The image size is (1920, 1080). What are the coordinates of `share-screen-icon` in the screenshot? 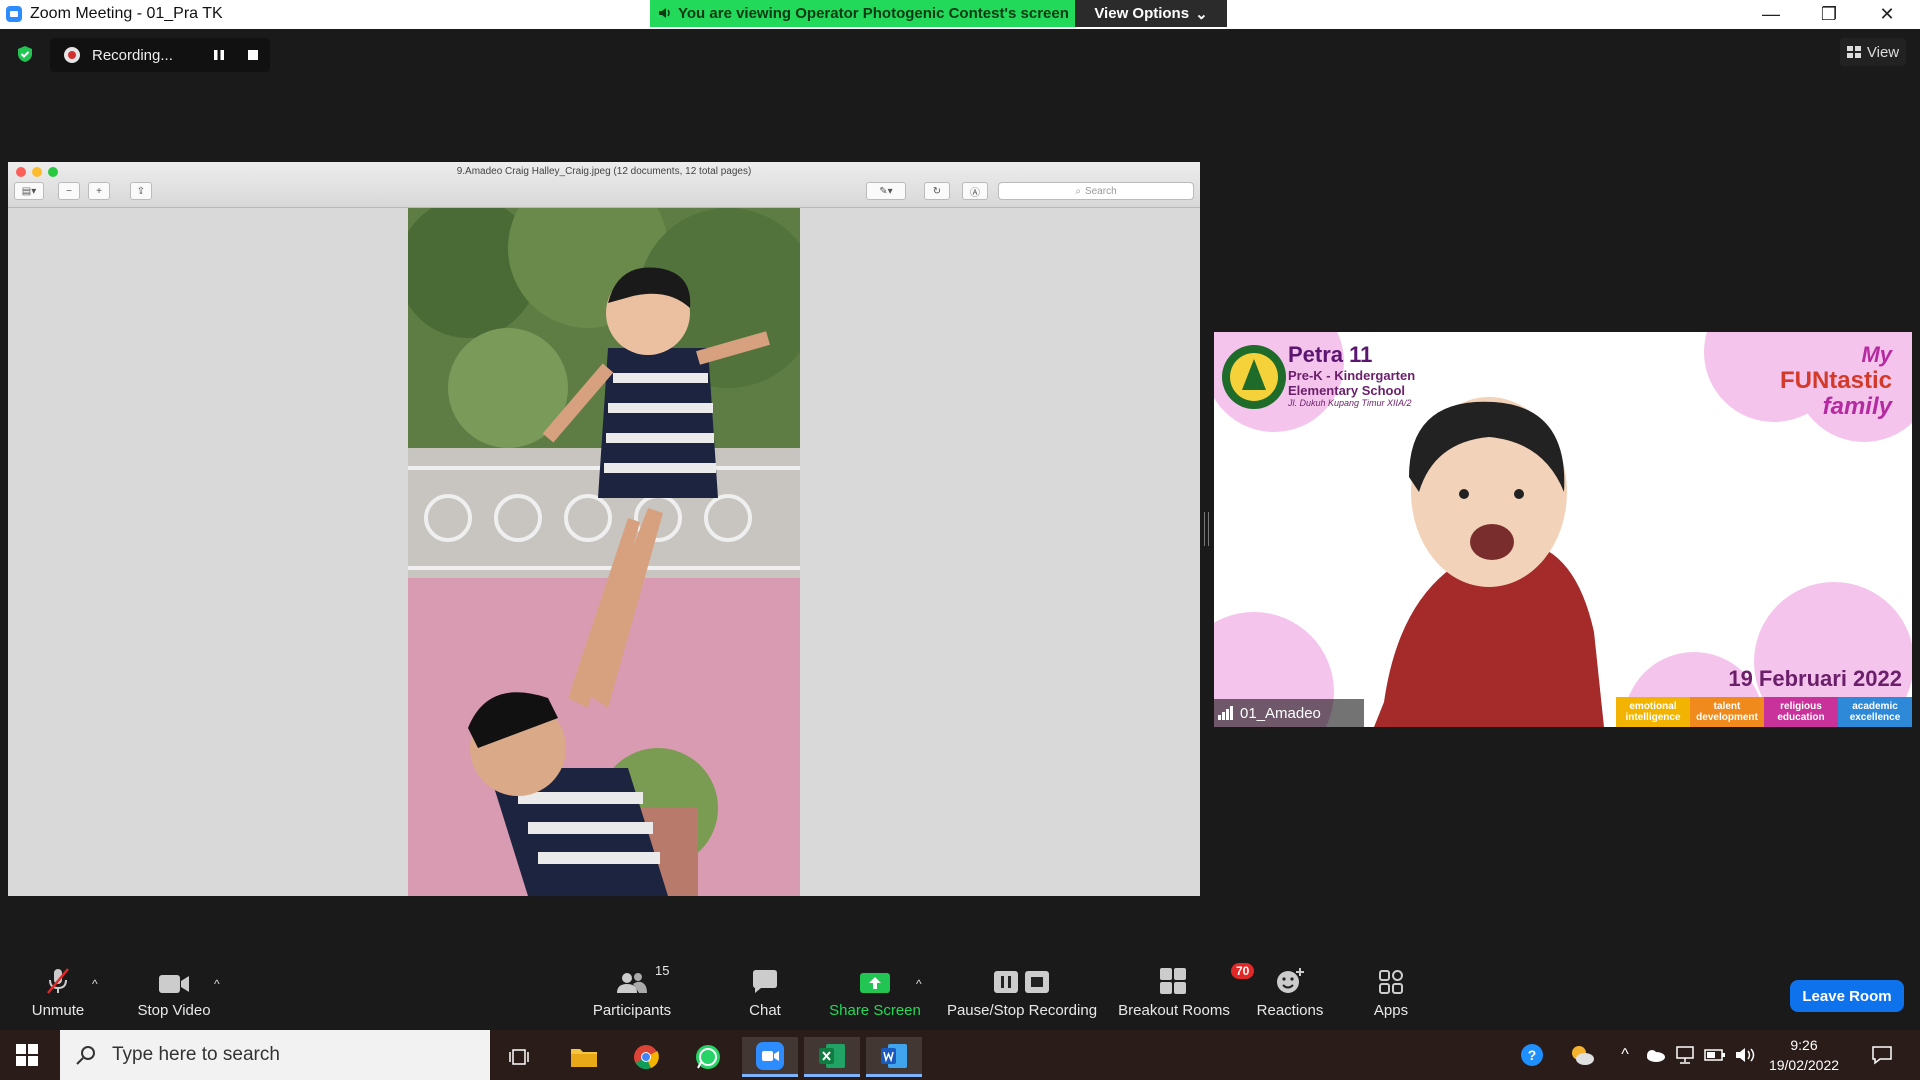 It's located at (875, 981).